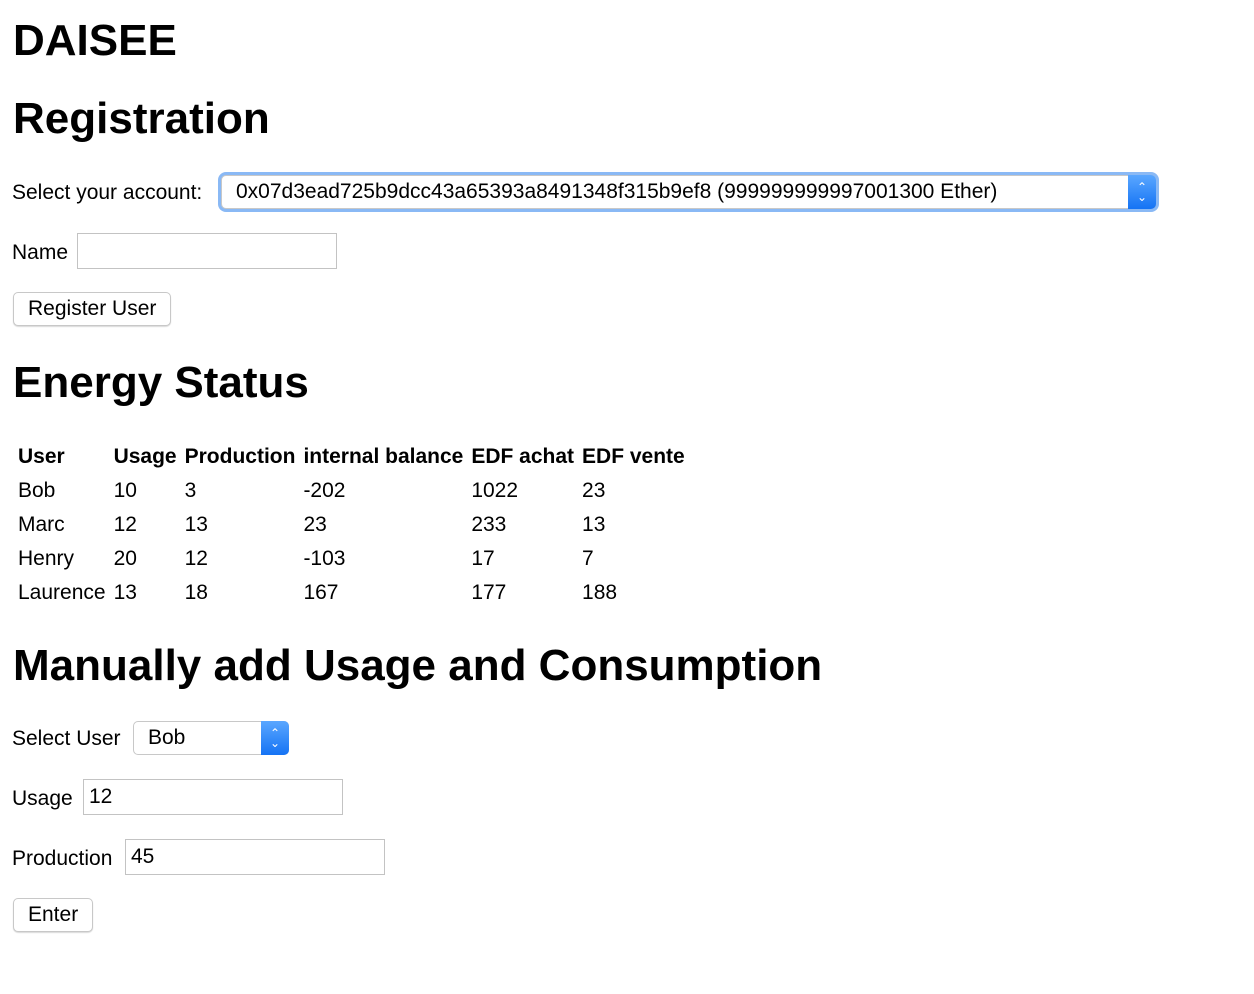 Image resolution: width=1254 pixels, height=994 pixels. Describe the element at coordinates (41, 456) in the screenshot. I see `column-header: User` at that location.